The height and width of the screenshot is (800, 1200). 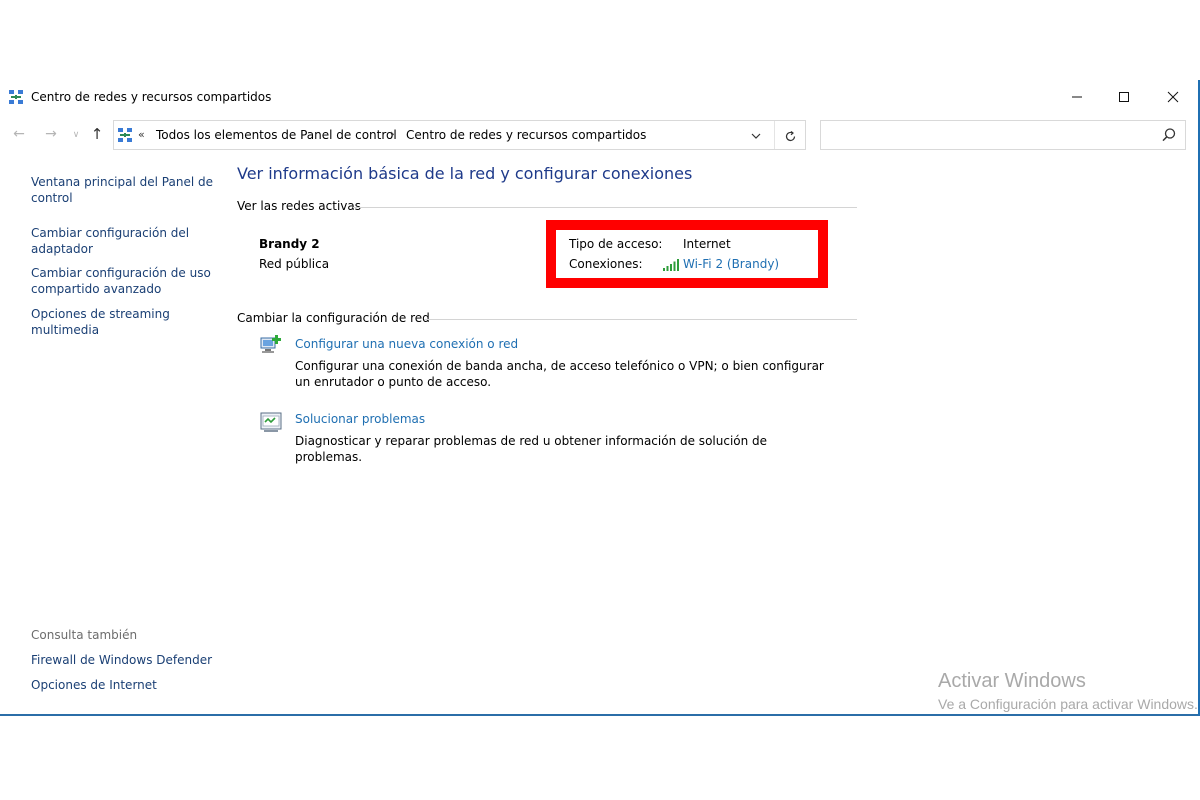 I want to click on control-panel-icon, so click(x=125, y=135).